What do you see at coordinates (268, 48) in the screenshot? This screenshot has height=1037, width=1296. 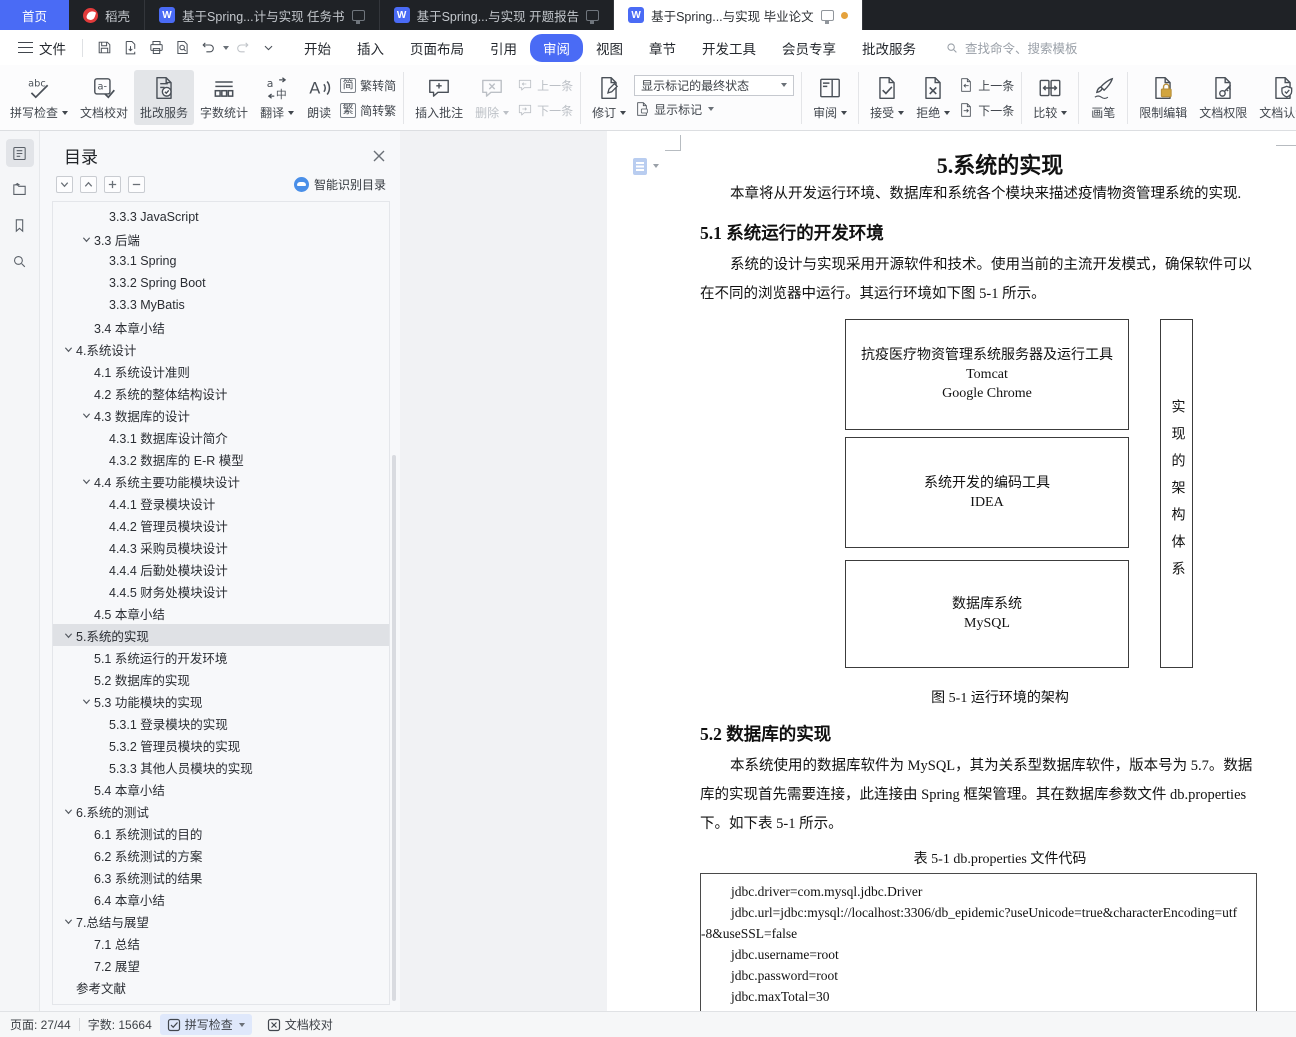 I see `toolbar-more-button` at bounding box center [268, 48].